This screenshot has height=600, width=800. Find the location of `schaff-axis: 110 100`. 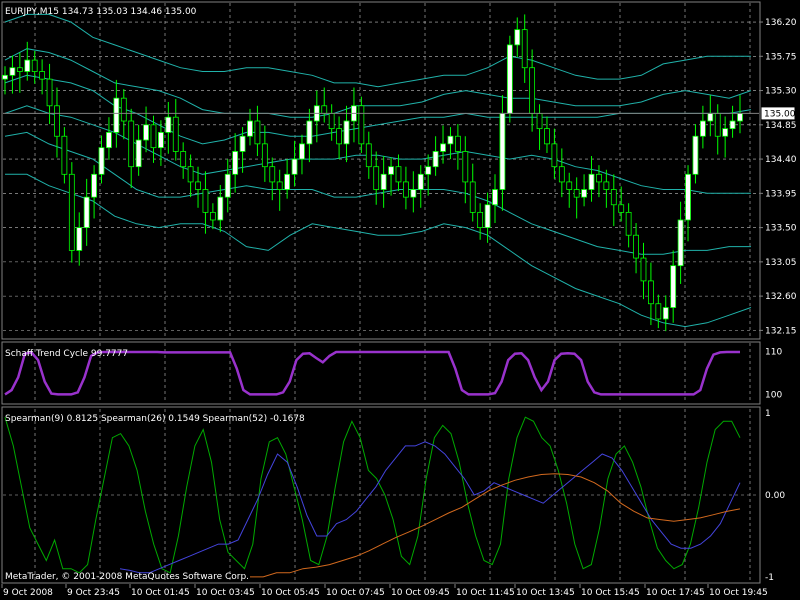

schaff-axis: 110 100 is located at coordinates (773, 374).